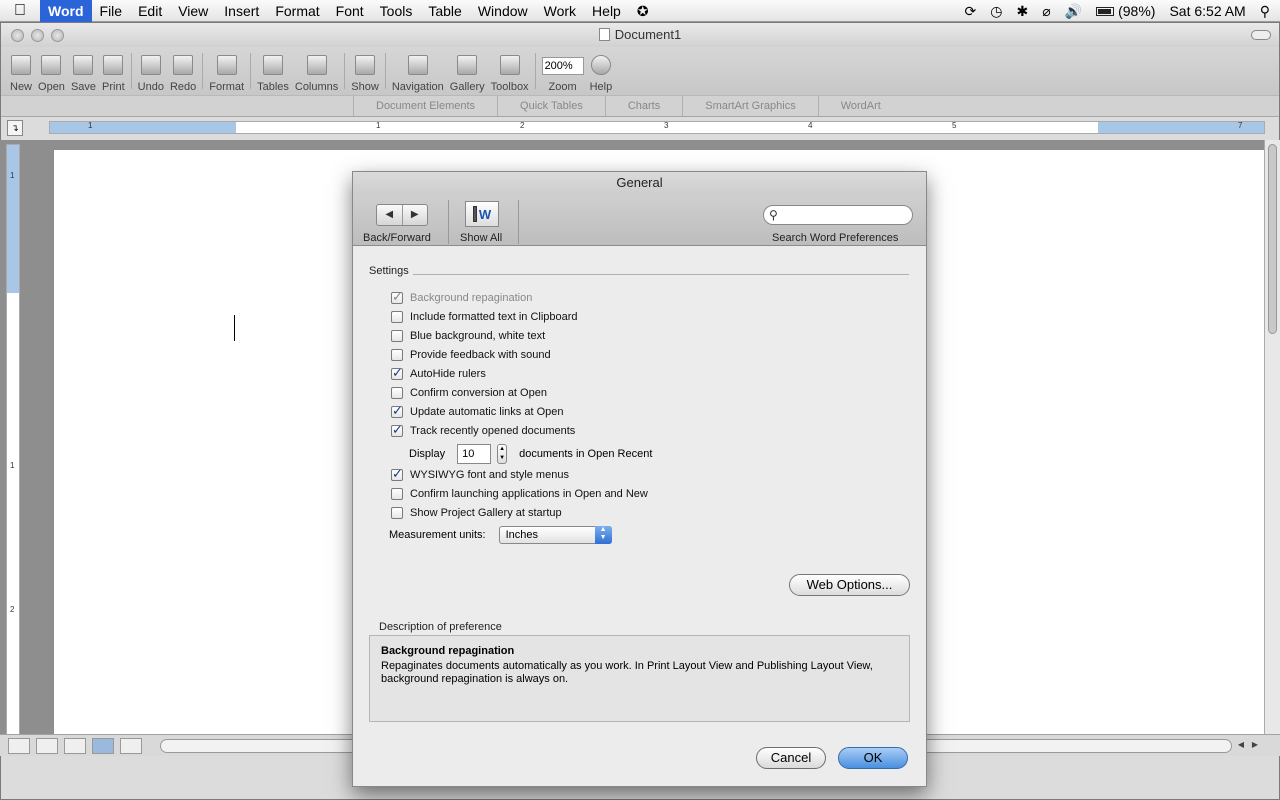 The width and height of the screenshot is (1280, 800). I want to click on ok-button: OK, so click(873, 758).